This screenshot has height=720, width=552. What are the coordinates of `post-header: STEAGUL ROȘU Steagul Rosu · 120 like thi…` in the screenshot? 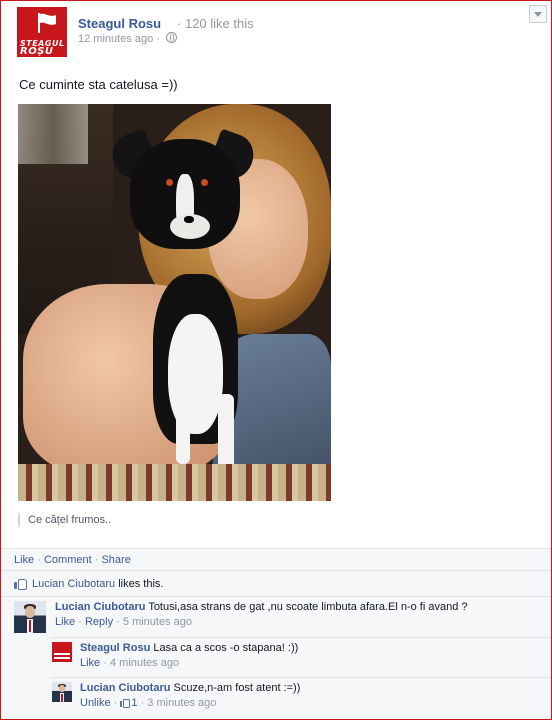 It's located at (284, 34).